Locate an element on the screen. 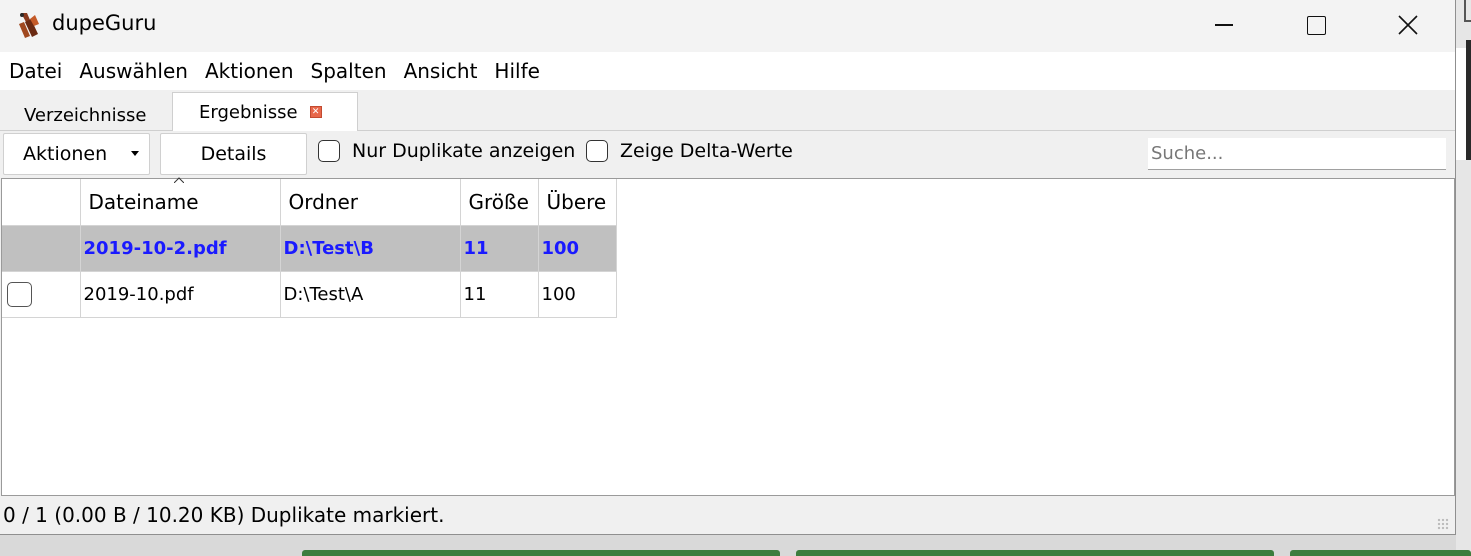  cell-folder: D:\Test\A is located at coordinates (370, 294).